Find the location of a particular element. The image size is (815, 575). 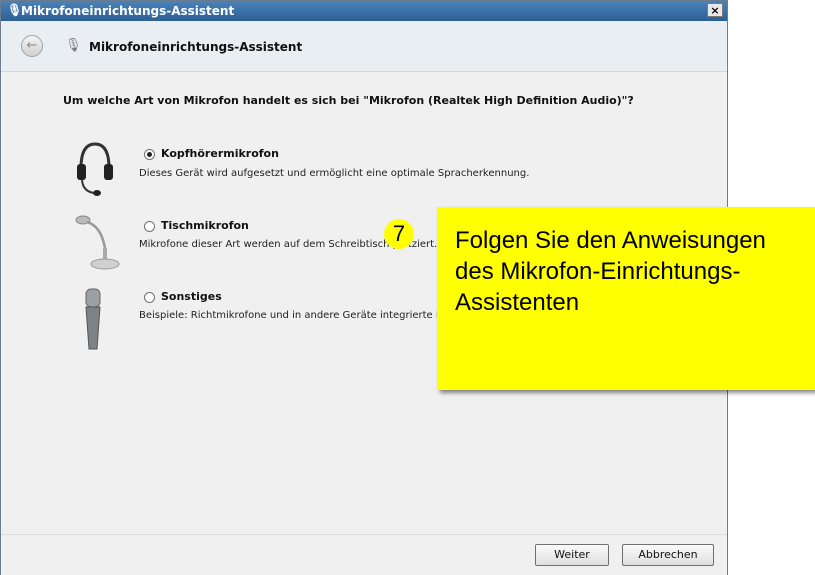

radio-other is located at coordinates (149, 297).